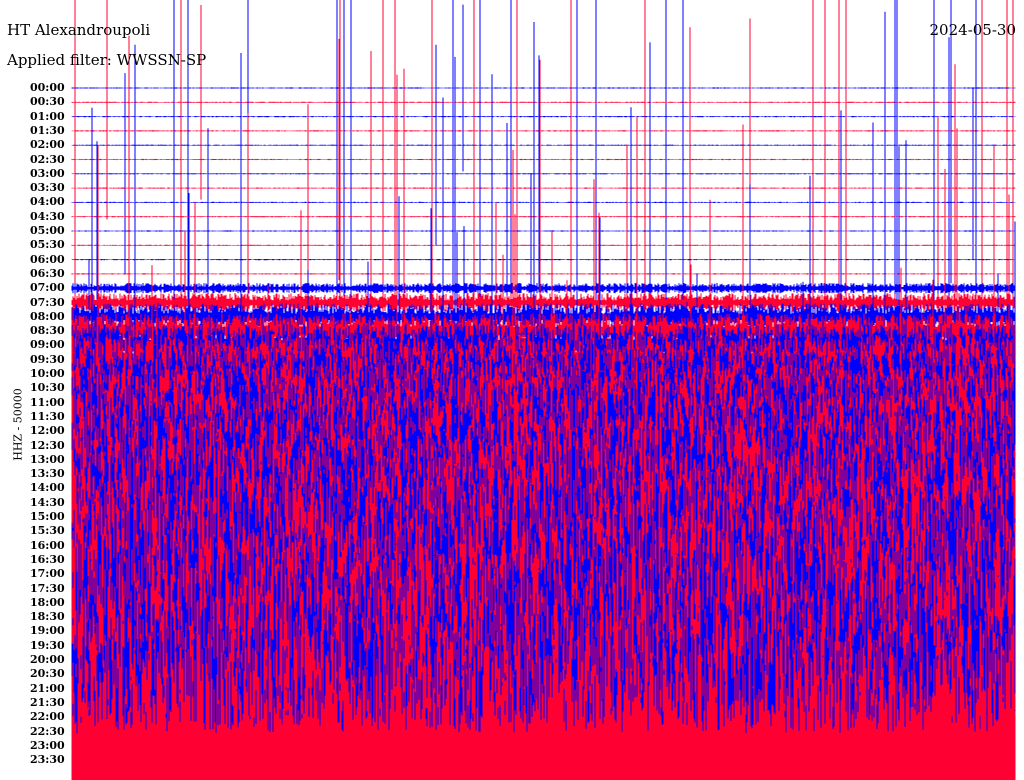  What do you see at coordinates (47, 559) in the screenshot?
I see `time-label: 16:30` at bounding box center [47, 559].